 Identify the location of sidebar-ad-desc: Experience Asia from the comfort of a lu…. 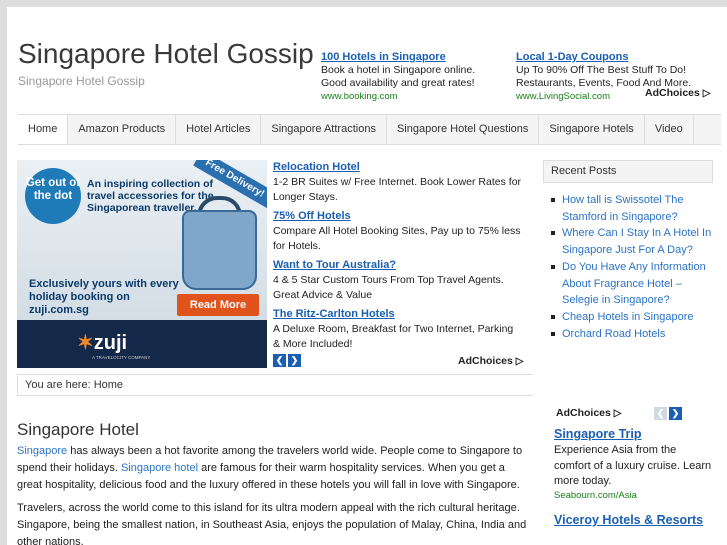
(633, 465).